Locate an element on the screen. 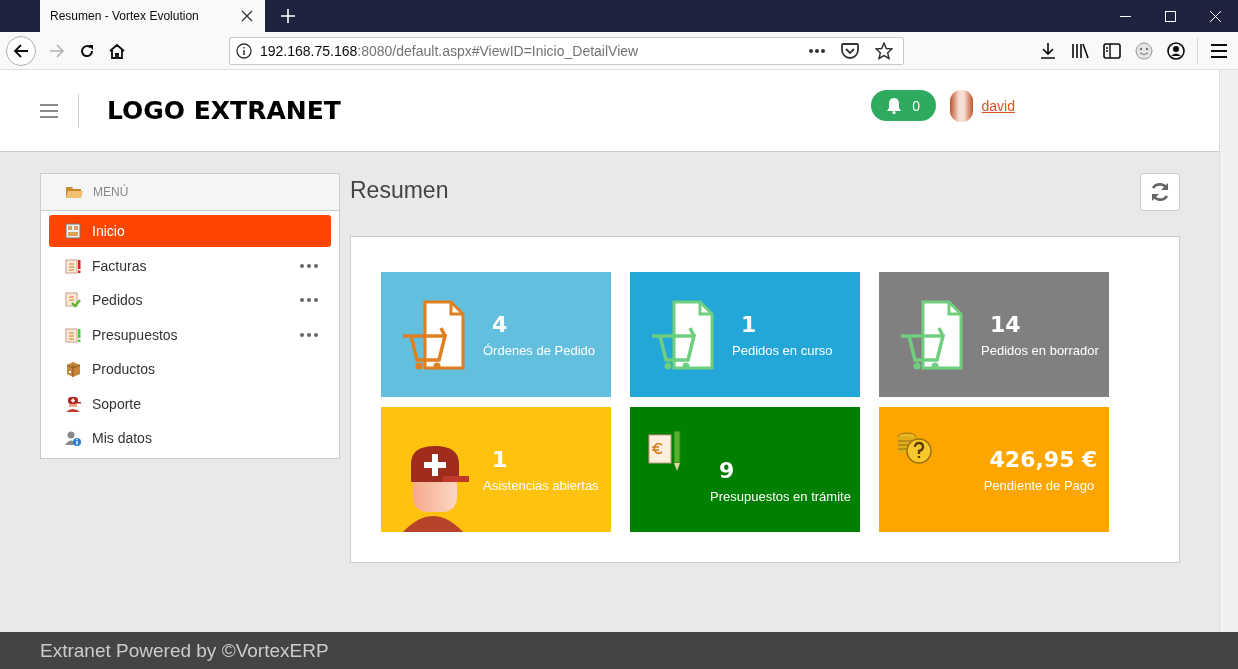 This screenshot has width=1238, height=669. menu-item: Facturas is located at coordinates (190, 265).